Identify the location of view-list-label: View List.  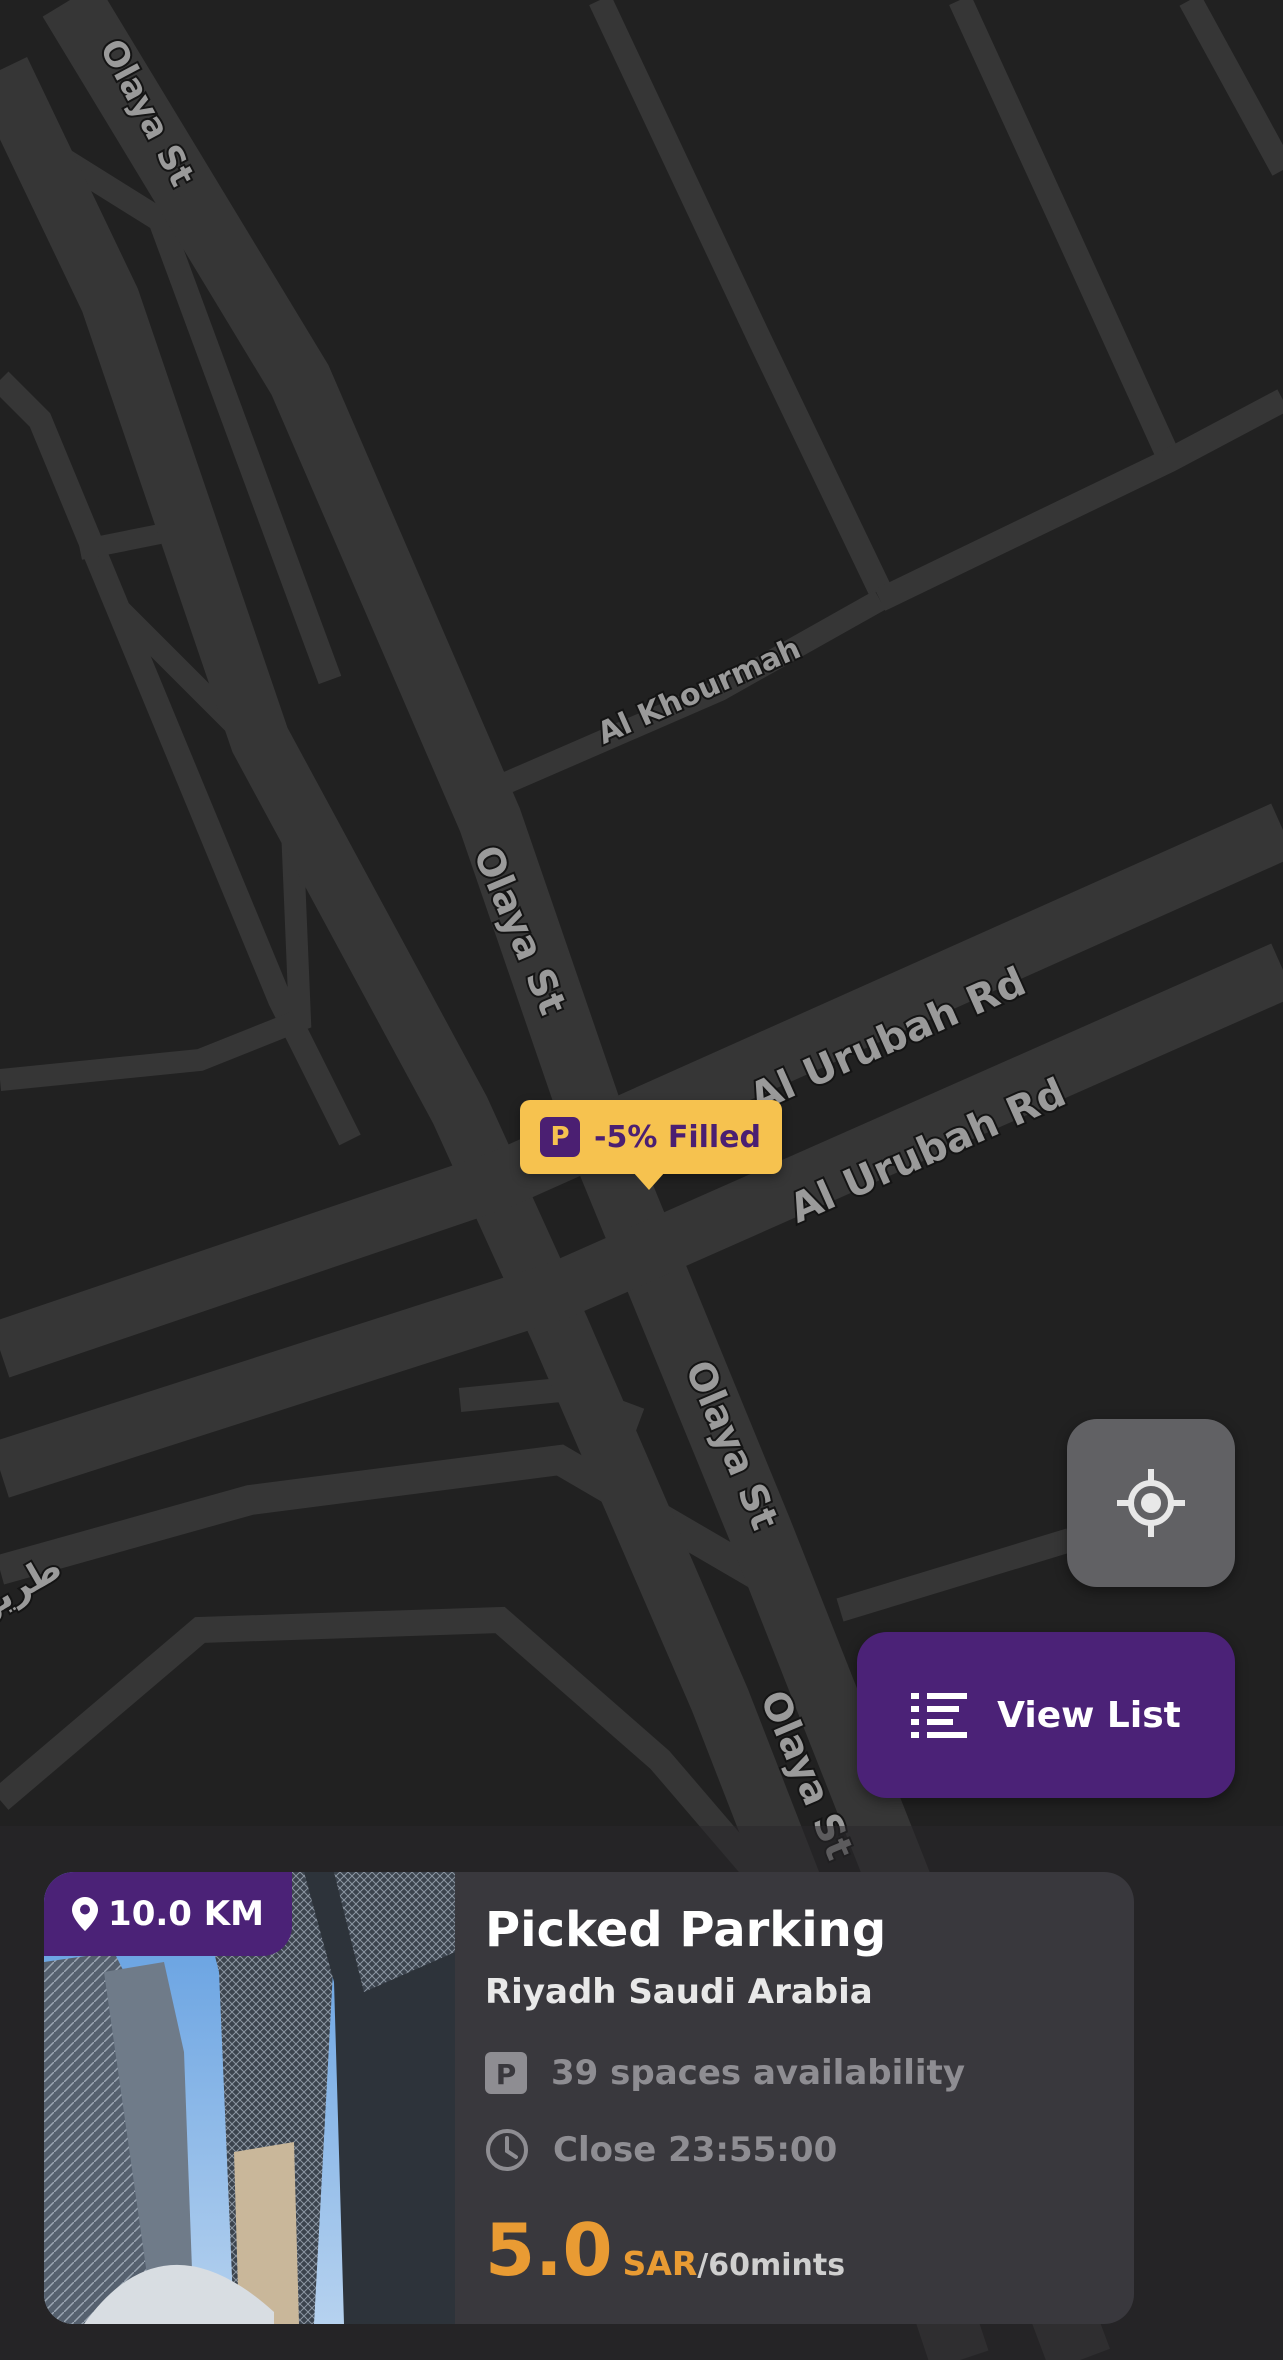
(1089, 1715).